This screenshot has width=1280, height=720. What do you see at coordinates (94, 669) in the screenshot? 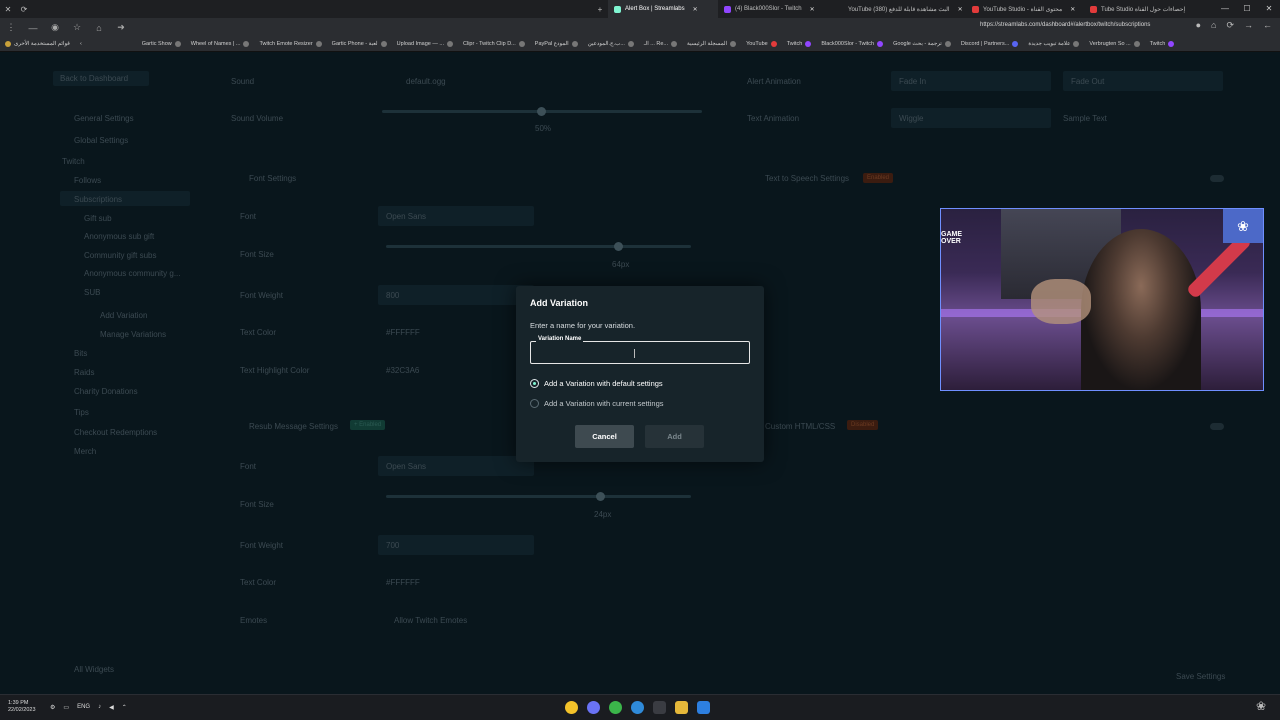
I see `all-widgets-link: All Widgets` at bounding box center [94, 669].